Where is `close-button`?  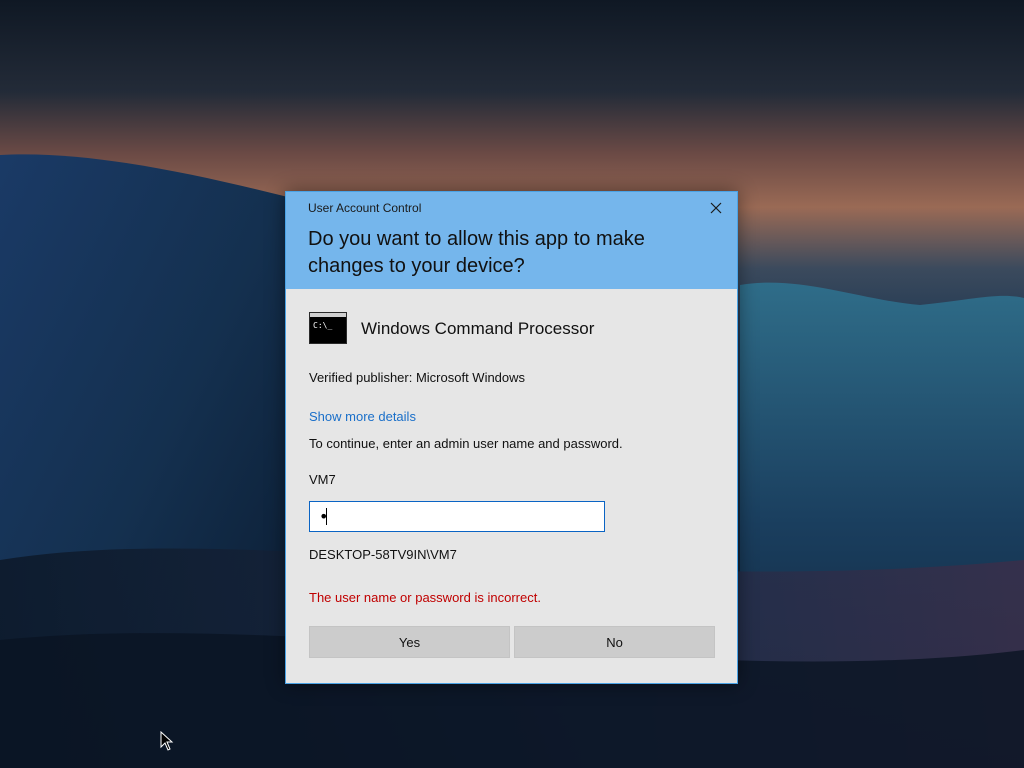
close-button is located at coordinates (716, 208).